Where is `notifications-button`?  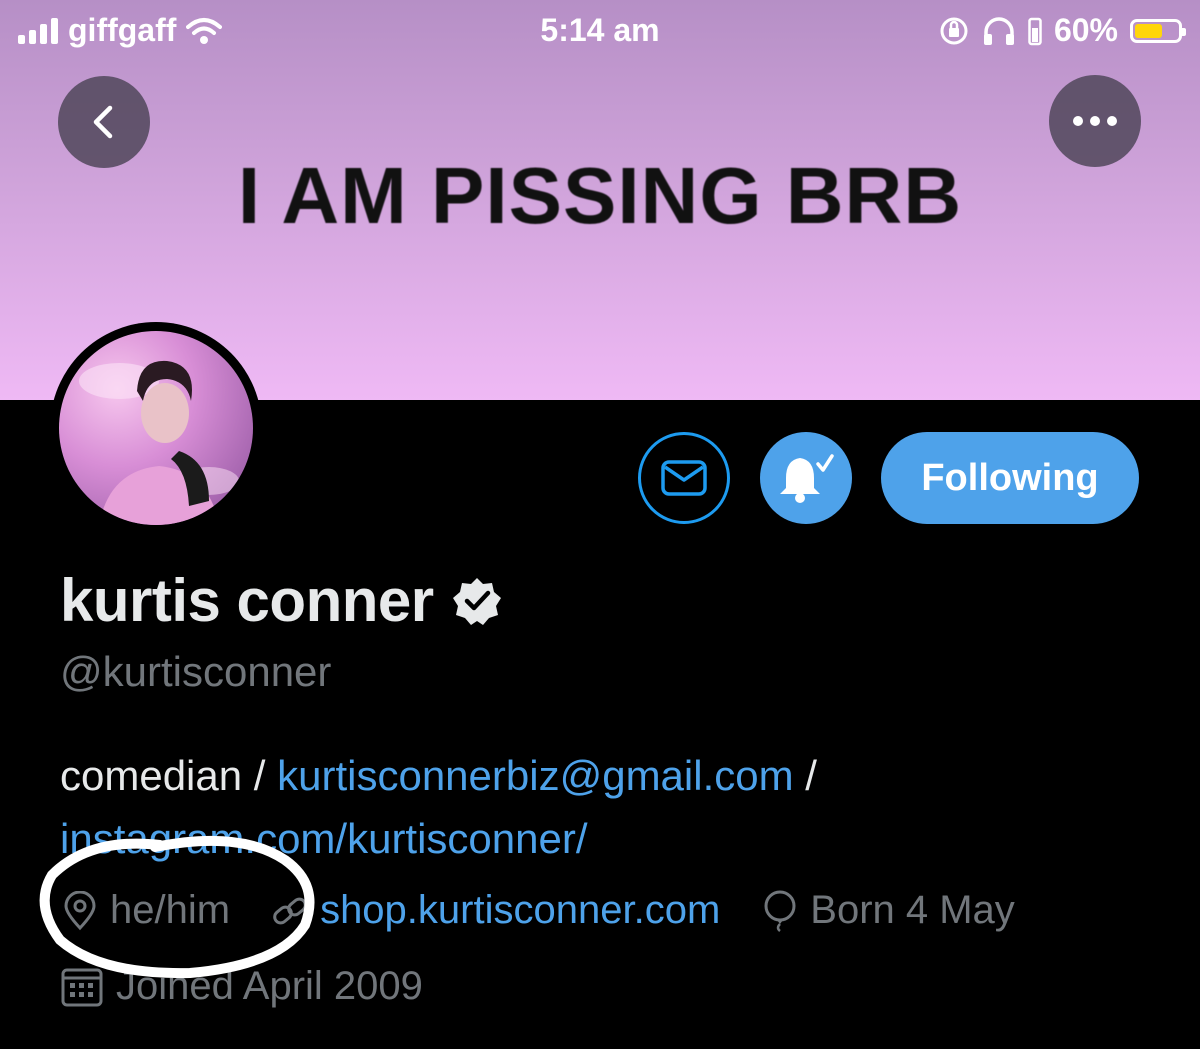 notifications-button is located at coordinates (806, 478).